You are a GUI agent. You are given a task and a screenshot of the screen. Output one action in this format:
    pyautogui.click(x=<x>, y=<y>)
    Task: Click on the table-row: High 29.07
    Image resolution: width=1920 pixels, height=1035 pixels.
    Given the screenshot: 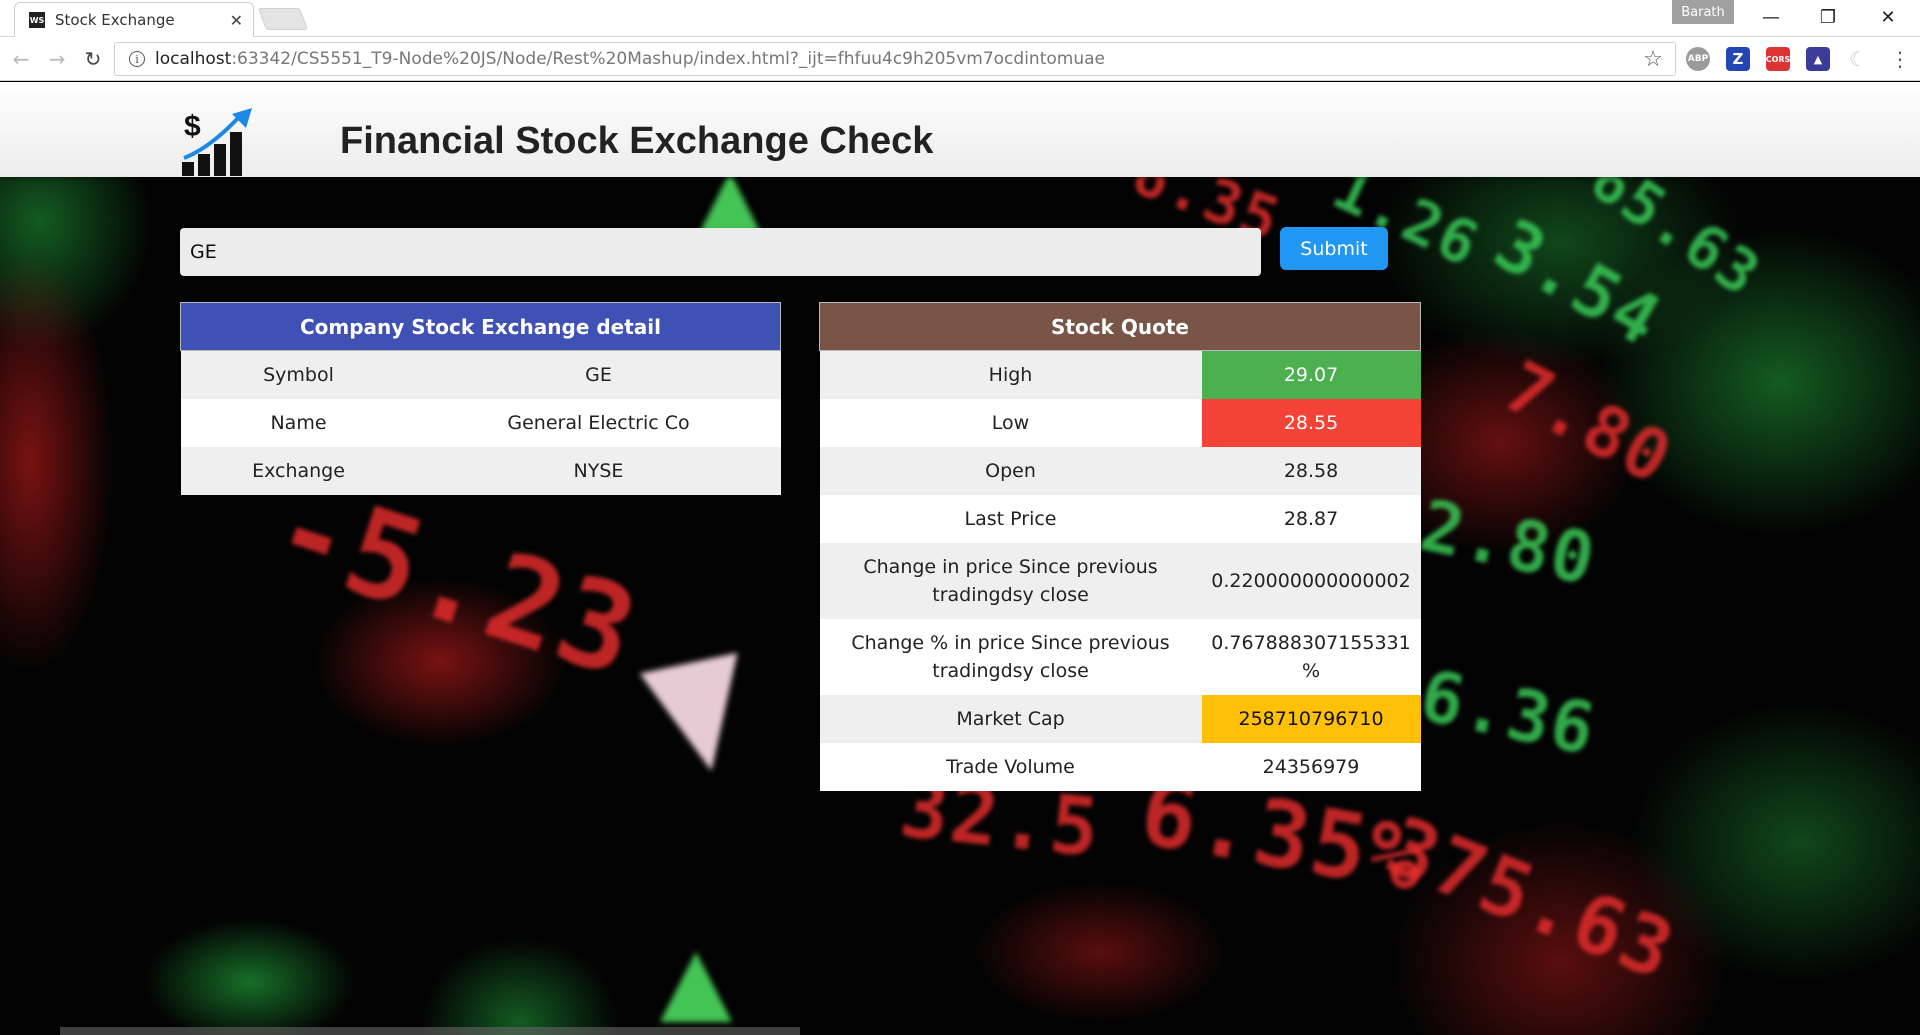 What is the action you would take?
    pyautogui.click(x=1120, y=374)
    